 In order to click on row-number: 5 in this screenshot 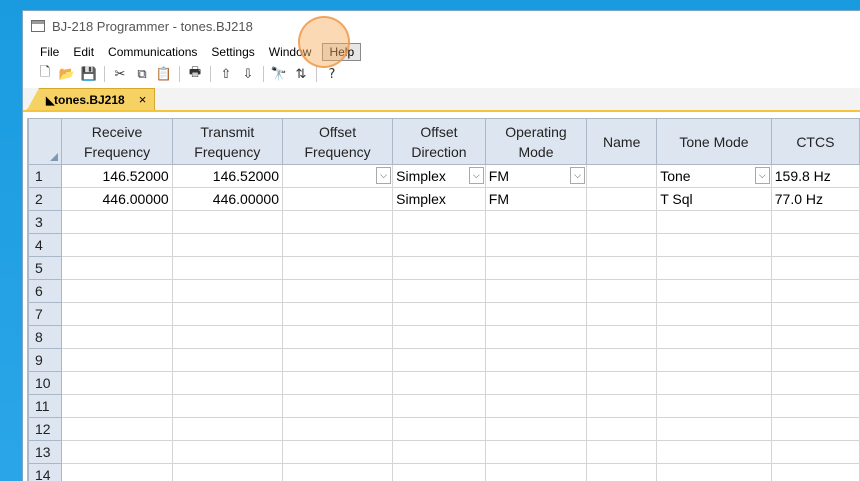, I will do `click(45, 268)`.